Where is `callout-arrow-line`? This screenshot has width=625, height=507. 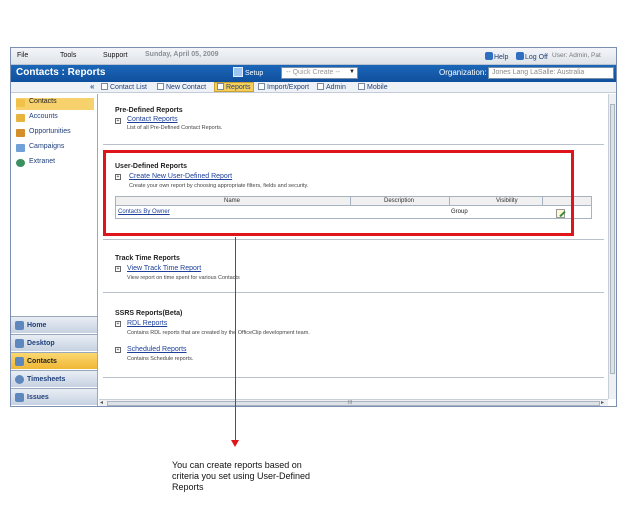
callout-arrow-line is located at coordinates (235, 339).